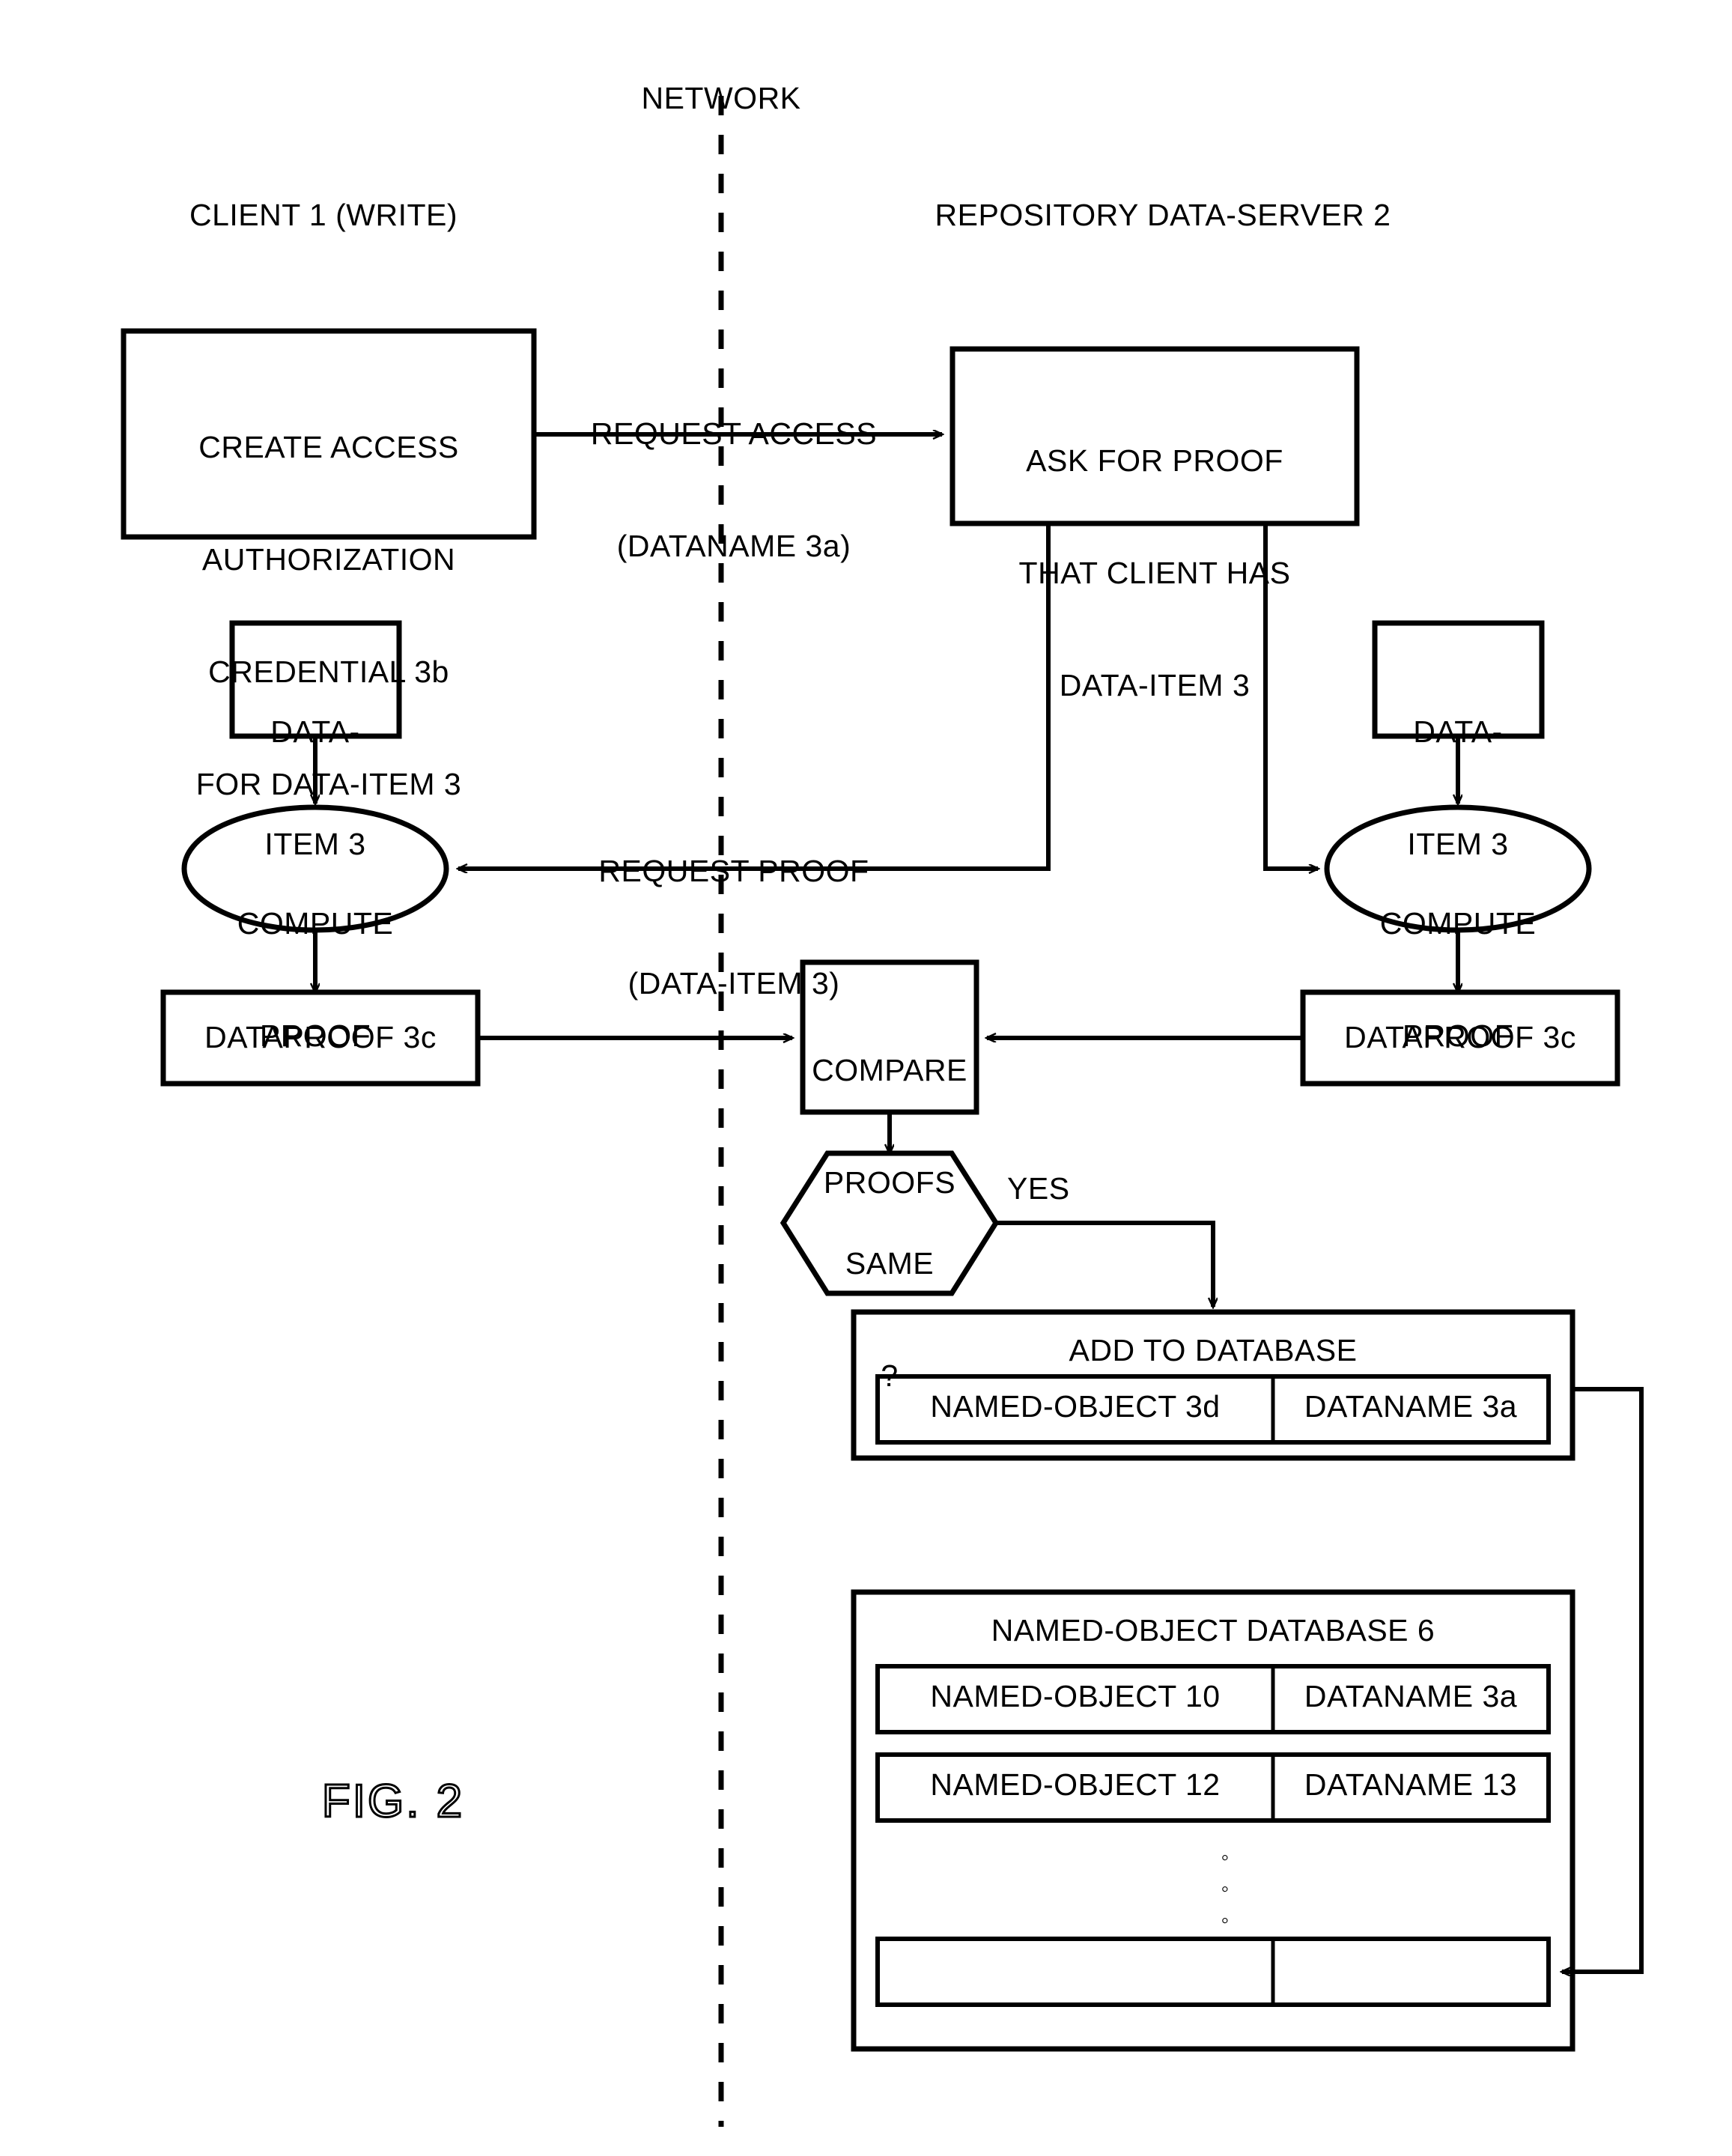  I want to click on same-decision-text: SAME ?, so click(890, 1319).